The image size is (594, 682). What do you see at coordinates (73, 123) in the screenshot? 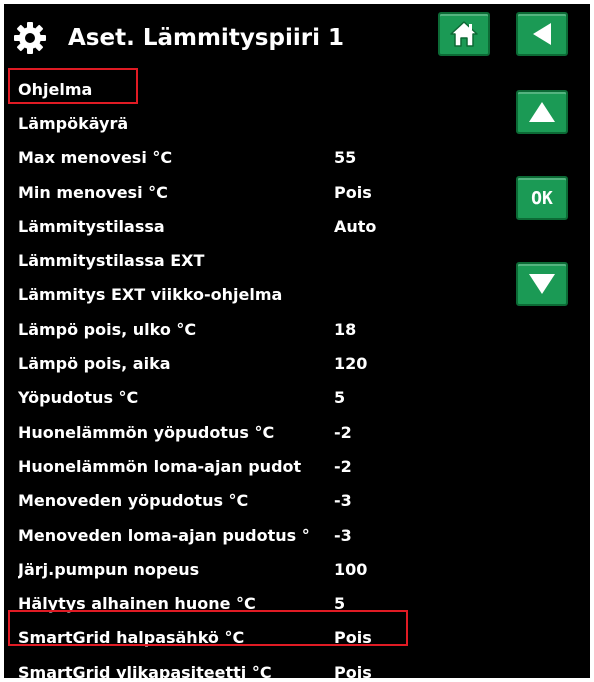
I see `menu-item-label: Lämpökäyrä` at bounding box center [73, 123].